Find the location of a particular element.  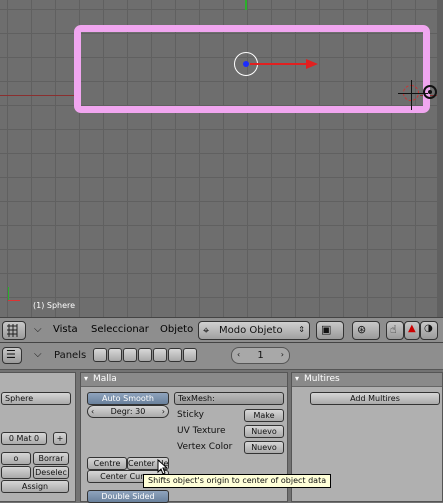

draw-type-button: ▣ is located at coordinates (330, 330).